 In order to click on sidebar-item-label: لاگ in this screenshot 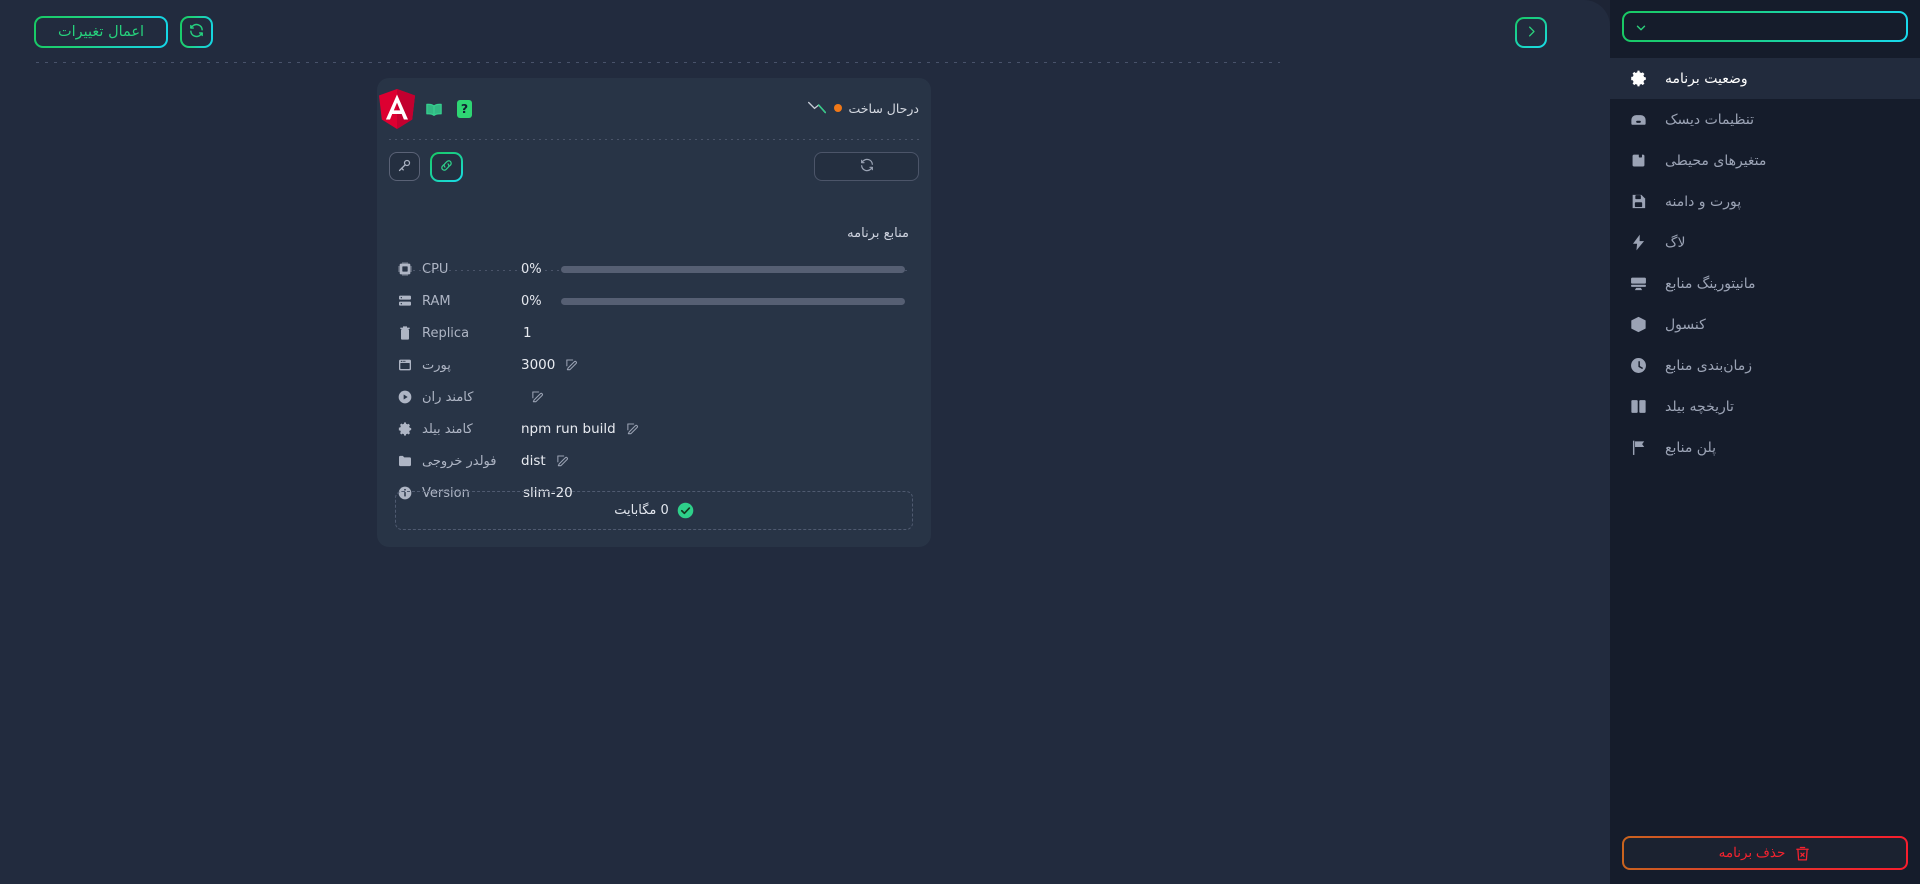, I will do `click(1675, 242)`.